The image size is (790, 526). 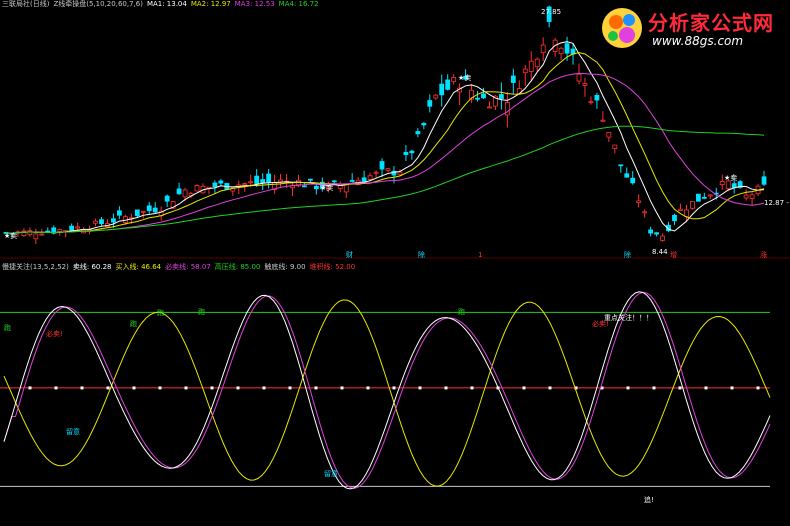 What do you see at coordinates (138, 267) in the screenshot?
I see `indicator-legend-item: 买入线: 46.64` at bounding box center [138, 267].